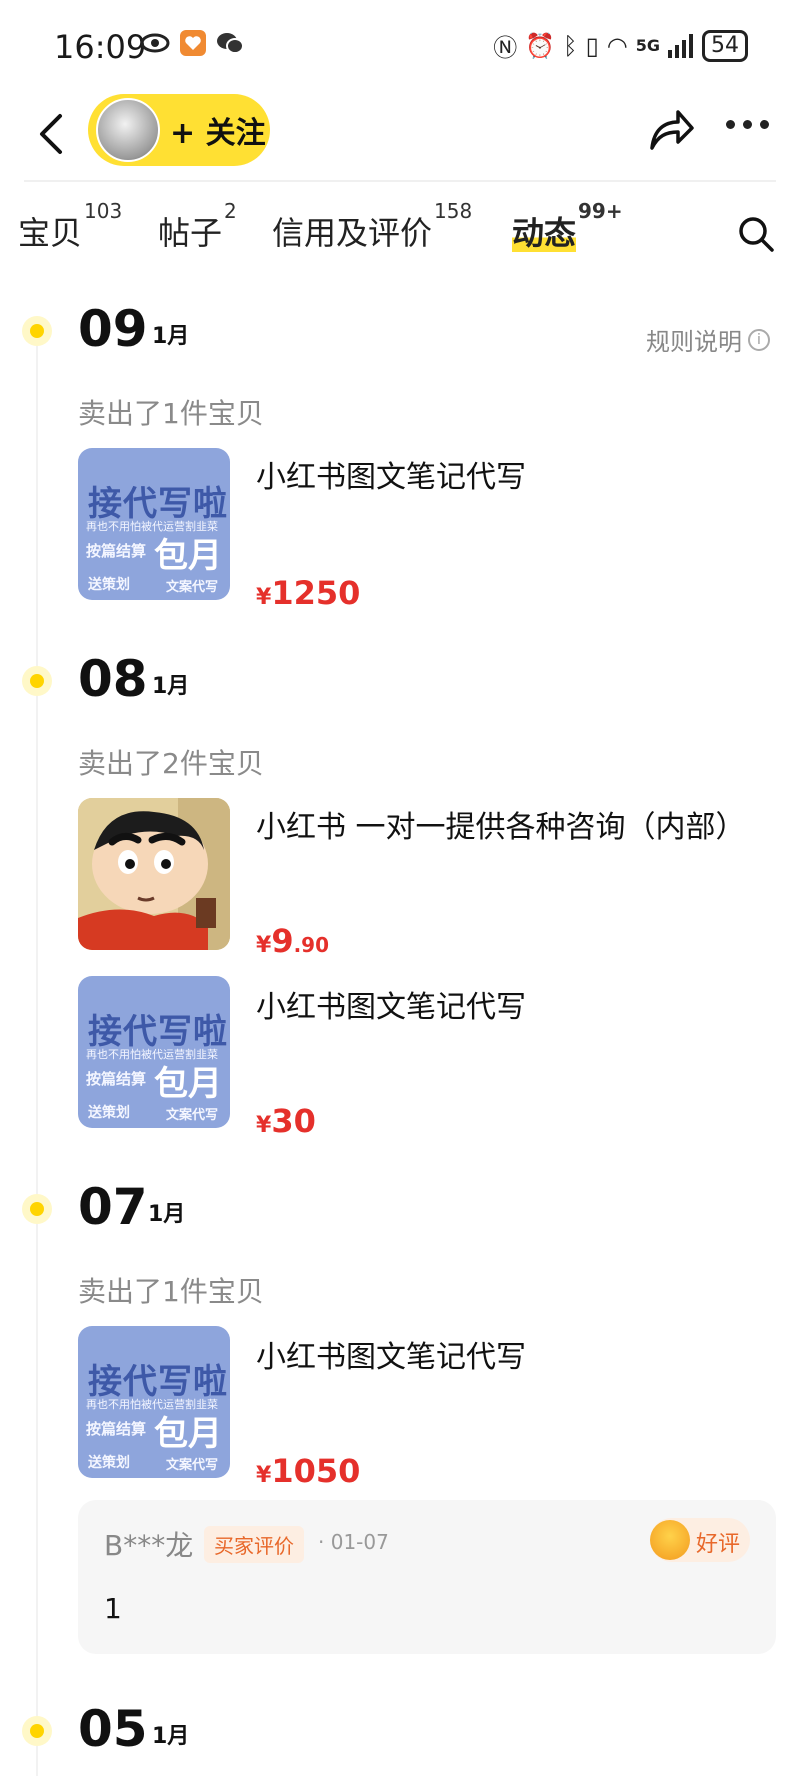 Image resolution: width=800 pixels, height=1776 pixels. I want to click on item-price: ¥1050, so click(308, 1471).